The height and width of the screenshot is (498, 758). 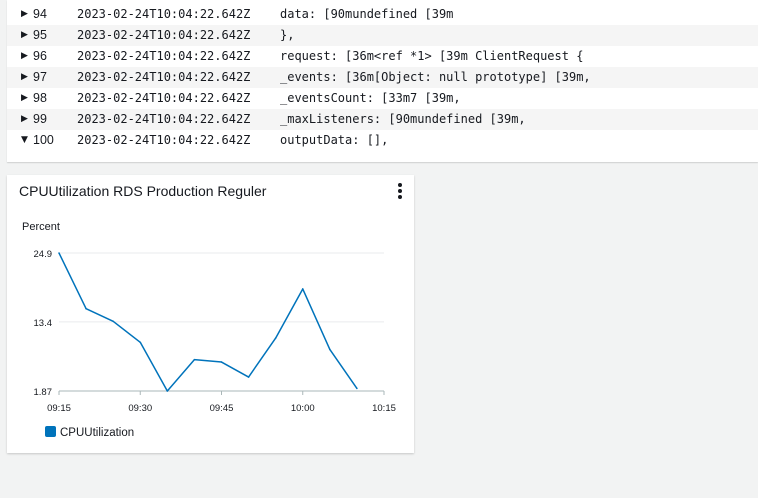 What do you see at coordinates (140, 408) in the screenshot?
I see `x-tick-label: 09:30` at bounding box center [140, 408].